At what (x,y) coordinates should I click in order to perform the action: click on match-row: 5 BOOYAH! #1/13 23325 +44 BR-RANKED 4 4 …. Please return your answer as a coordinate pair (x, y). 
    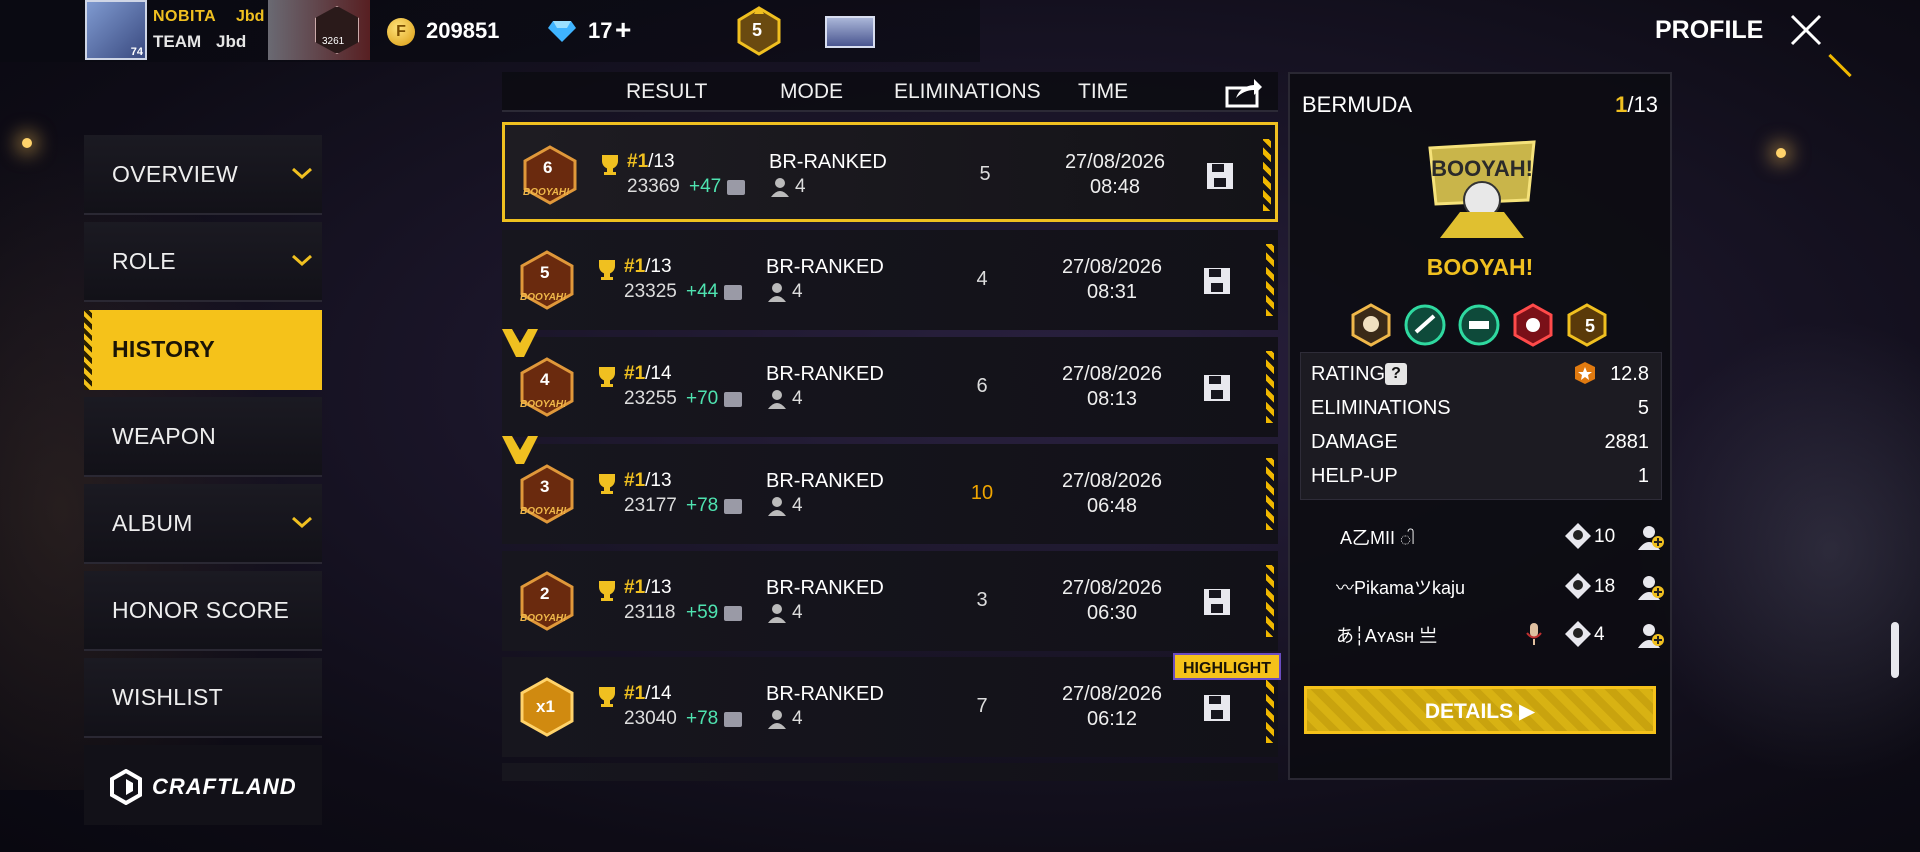
    Looking at the image, I should click on (890, 280).